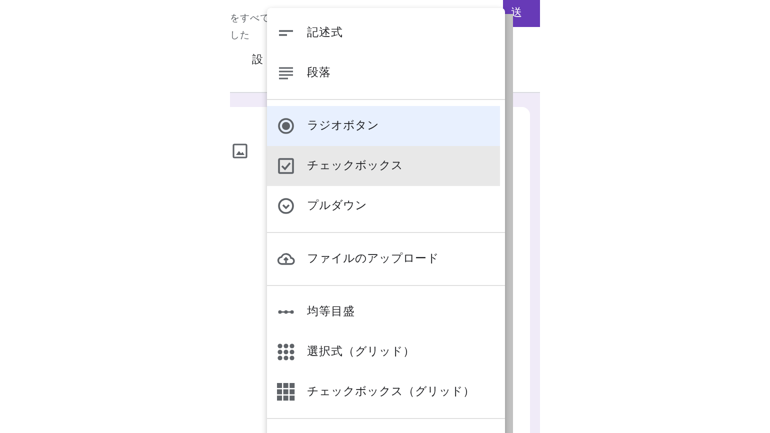 This screenshot has height=433, width=770. What do you see at coordinates (383, 259) in the screenshot?
I see `menu-item: ファイルのアップロード` at bounding box center [383, 259].